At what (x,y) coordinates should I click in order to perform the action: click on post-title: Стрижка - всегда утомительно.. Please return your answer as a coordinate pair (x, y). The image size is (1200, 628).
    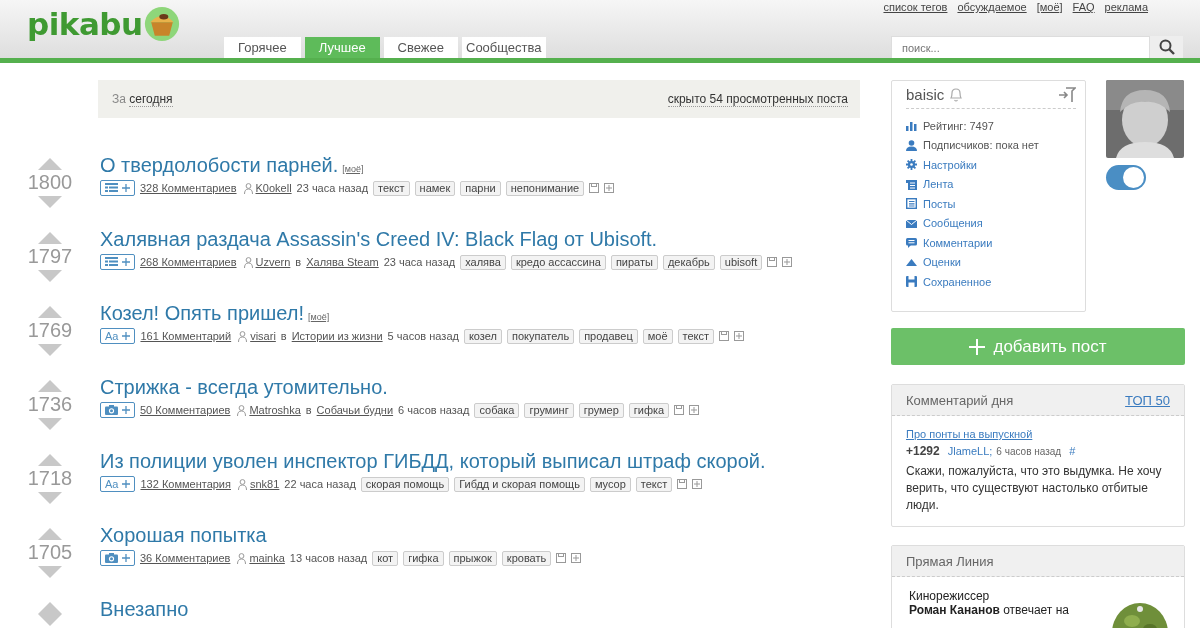
    Looking at the image, I should click on (244, 387).